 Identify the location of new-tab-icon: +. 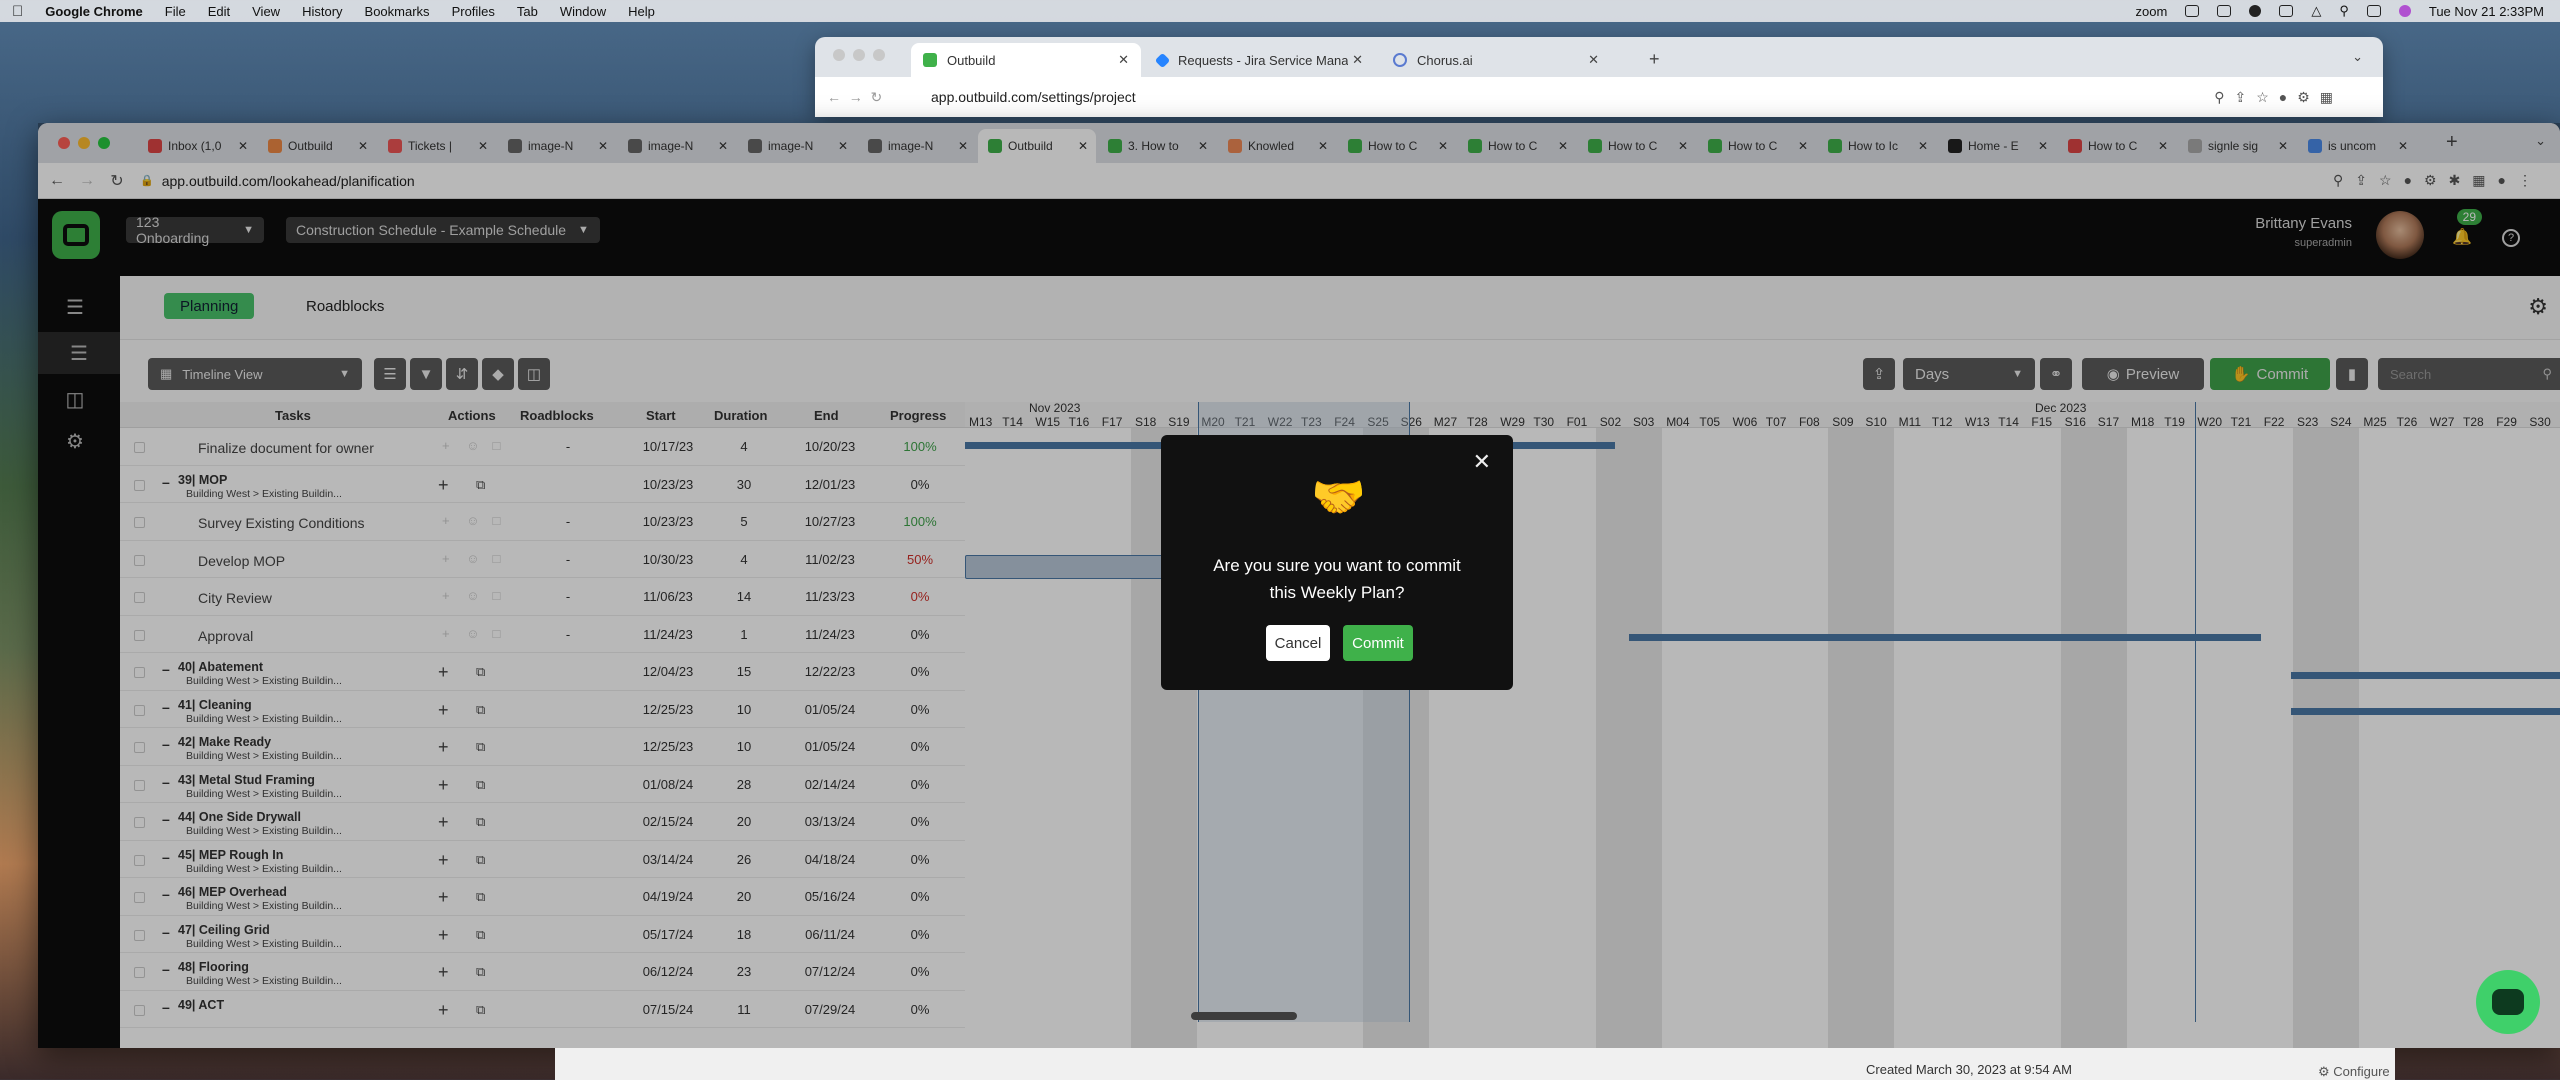
(1654, 59).